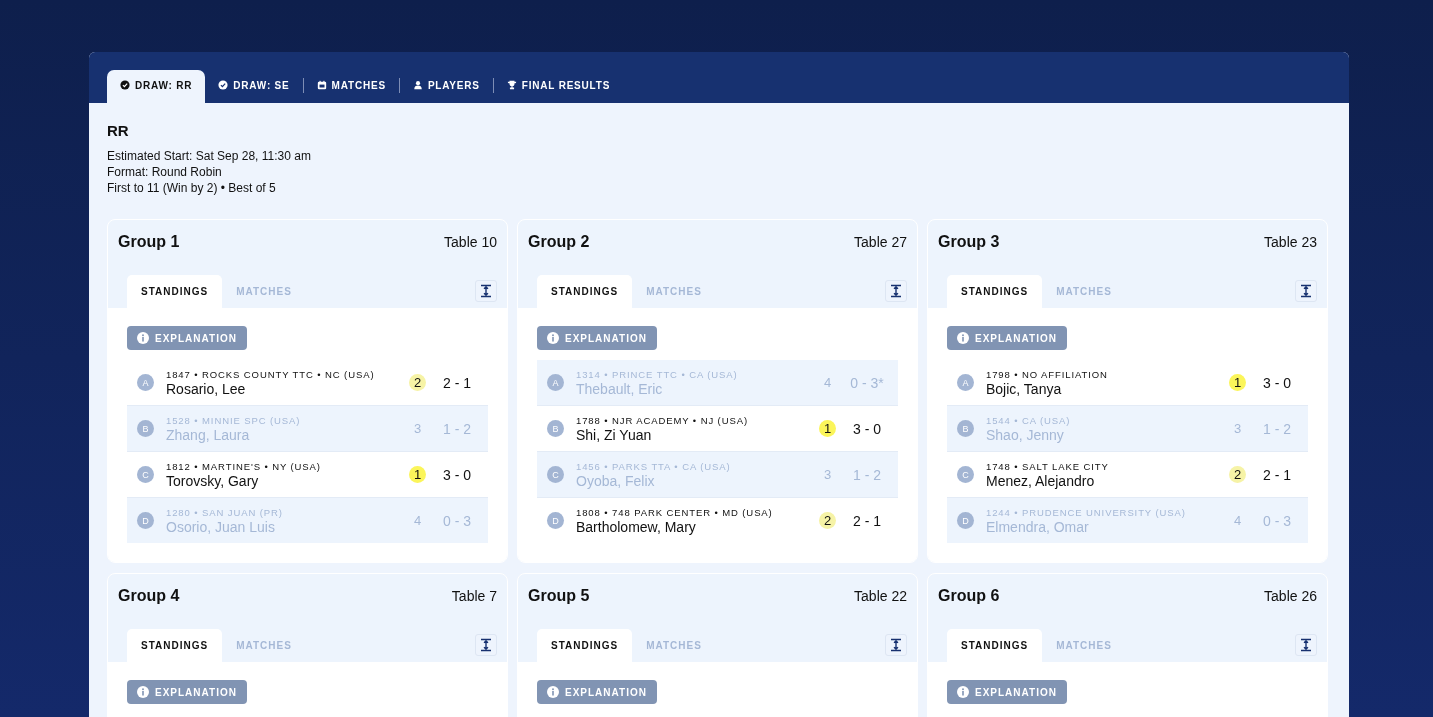 The image size is (1433, 717). I want to click on player-rating-club: 1847 • ROCKS COUNTY TTC • NC (USA), so click(271, 374).